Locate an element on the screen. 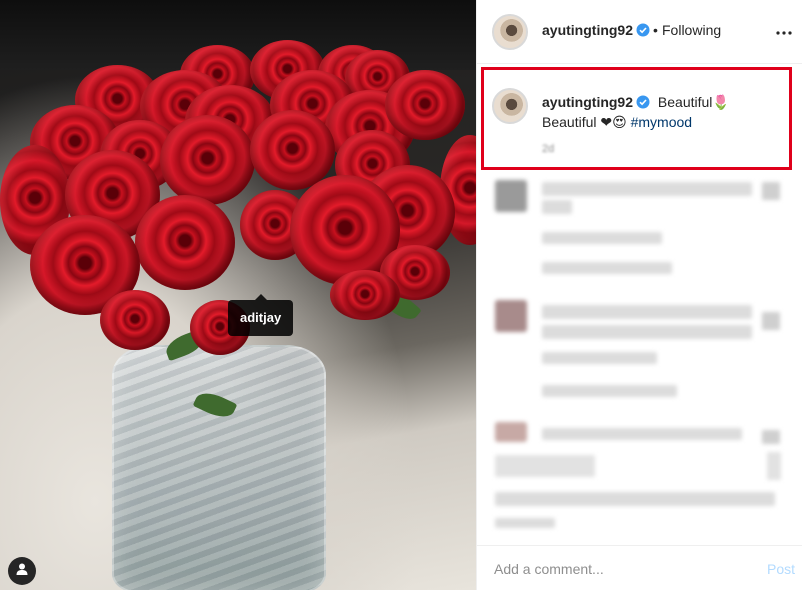  author-username: ayutingting92 is located at coordinates (596, 31).